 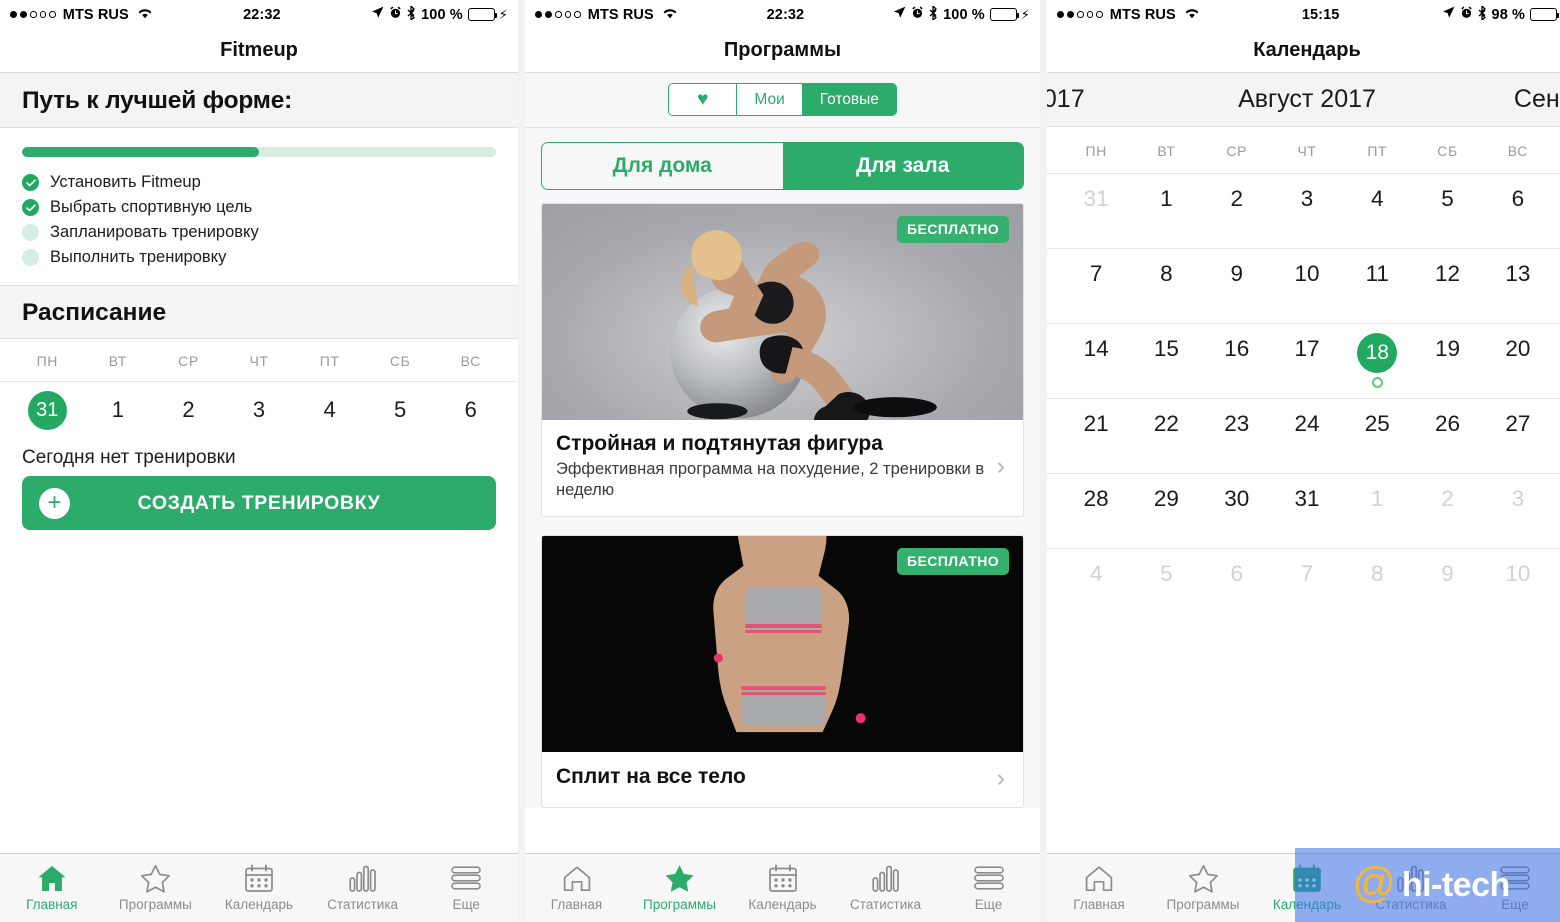 I want to click on calendar-day: 22, so click(x=1166, y=436).